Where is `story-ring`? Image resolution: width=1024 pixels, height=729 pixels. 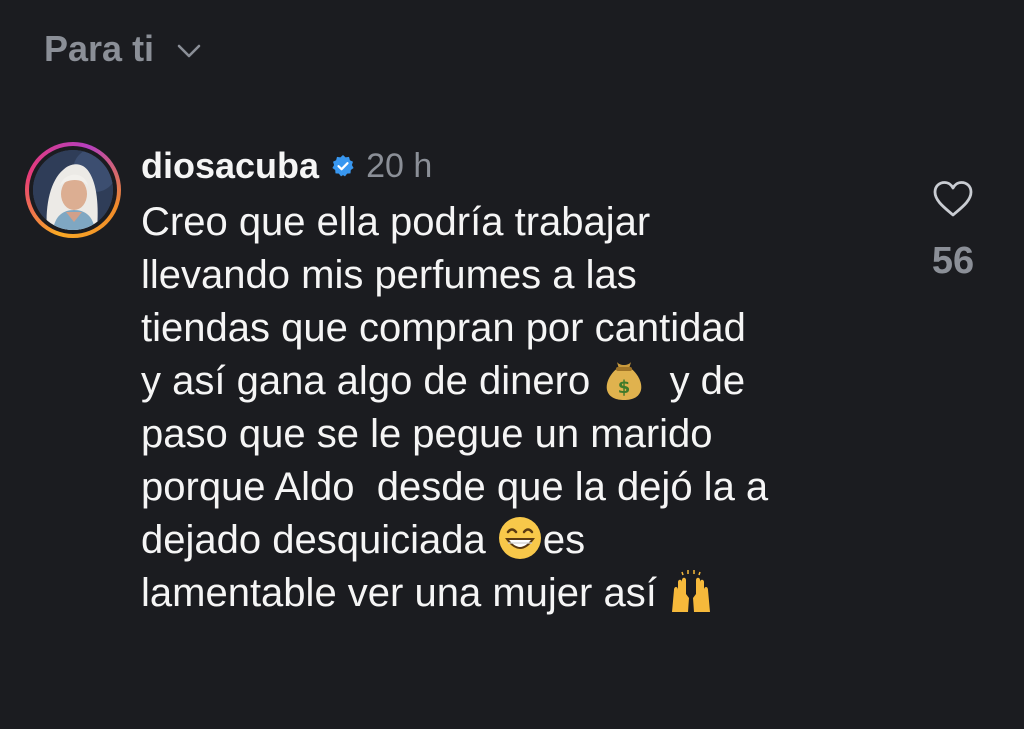 story-ring is located at coordinates (73, 190).